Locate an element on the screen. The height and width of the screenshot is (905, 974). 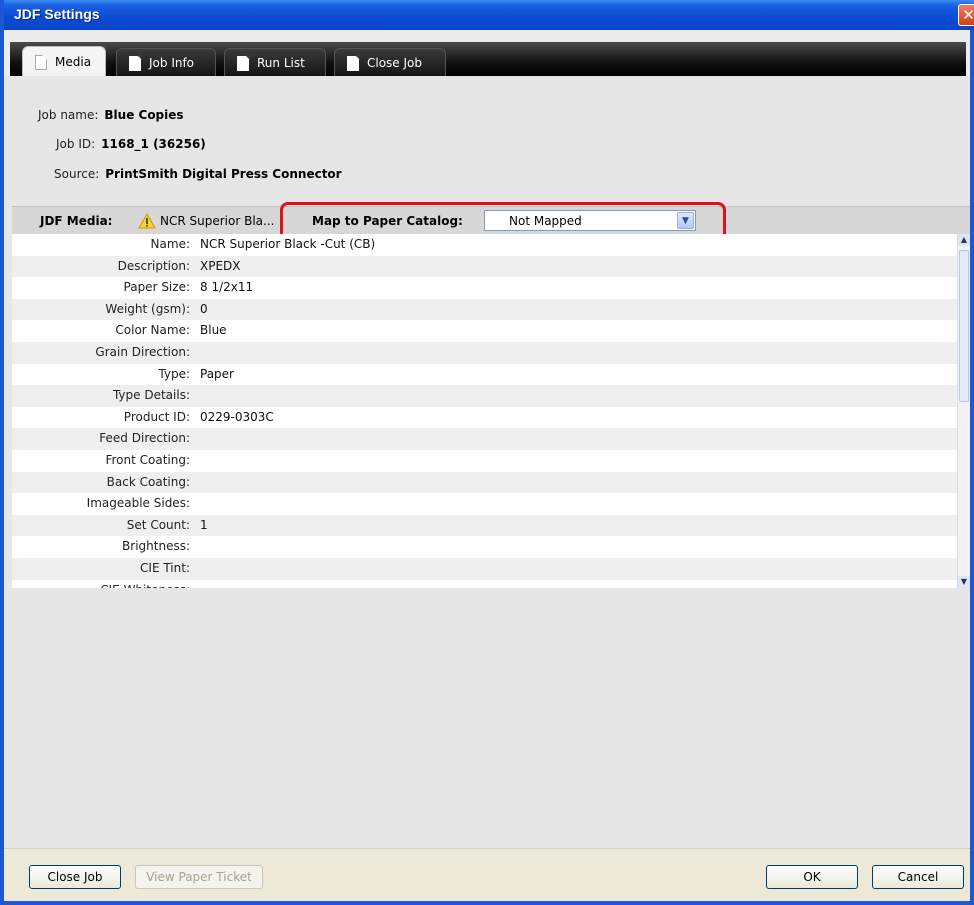
property-row: CIE Whiteness: is located at coordinates (491, 584).